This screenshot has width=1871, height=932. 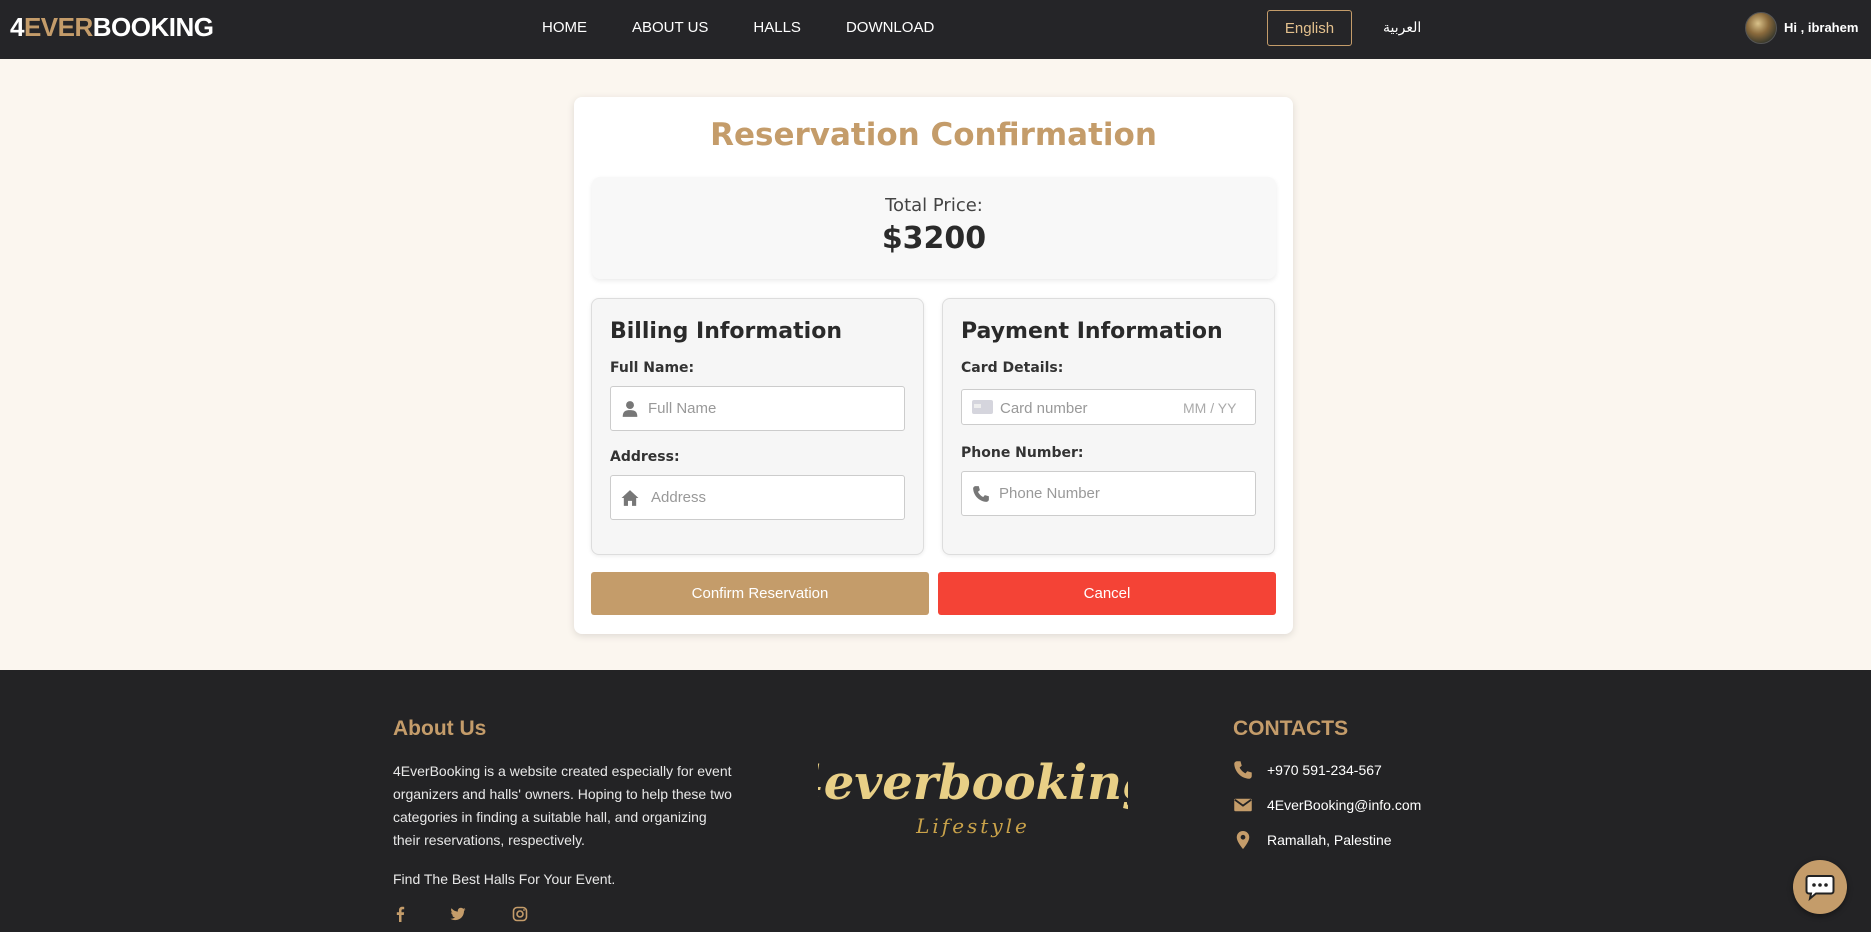 I want to click on phone-number-placeholder: Phone Number, so click(x=1049, y=493).